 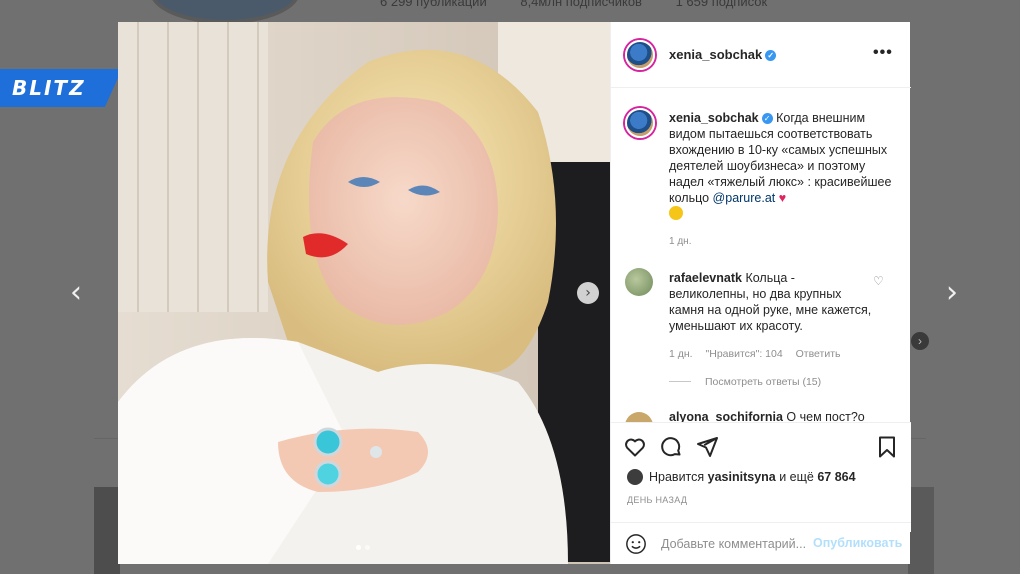 I want to click on comment-item: alyona_sochifornia О чем пост?о, so click(x=761, y=415).